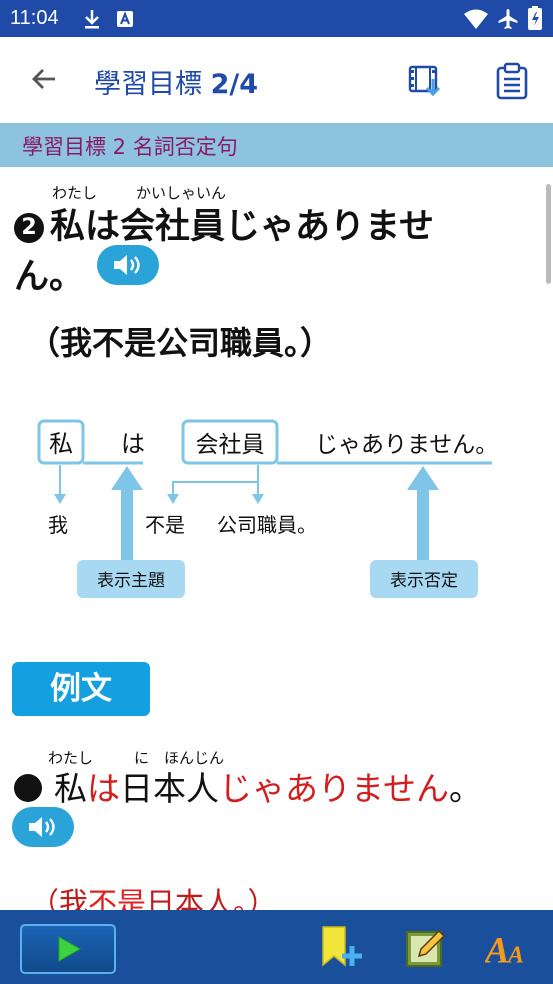 Image resolution: width=553 pixels, height=984 pixels. I want to click on page-title-text: 學習目標, so click(148, 84).